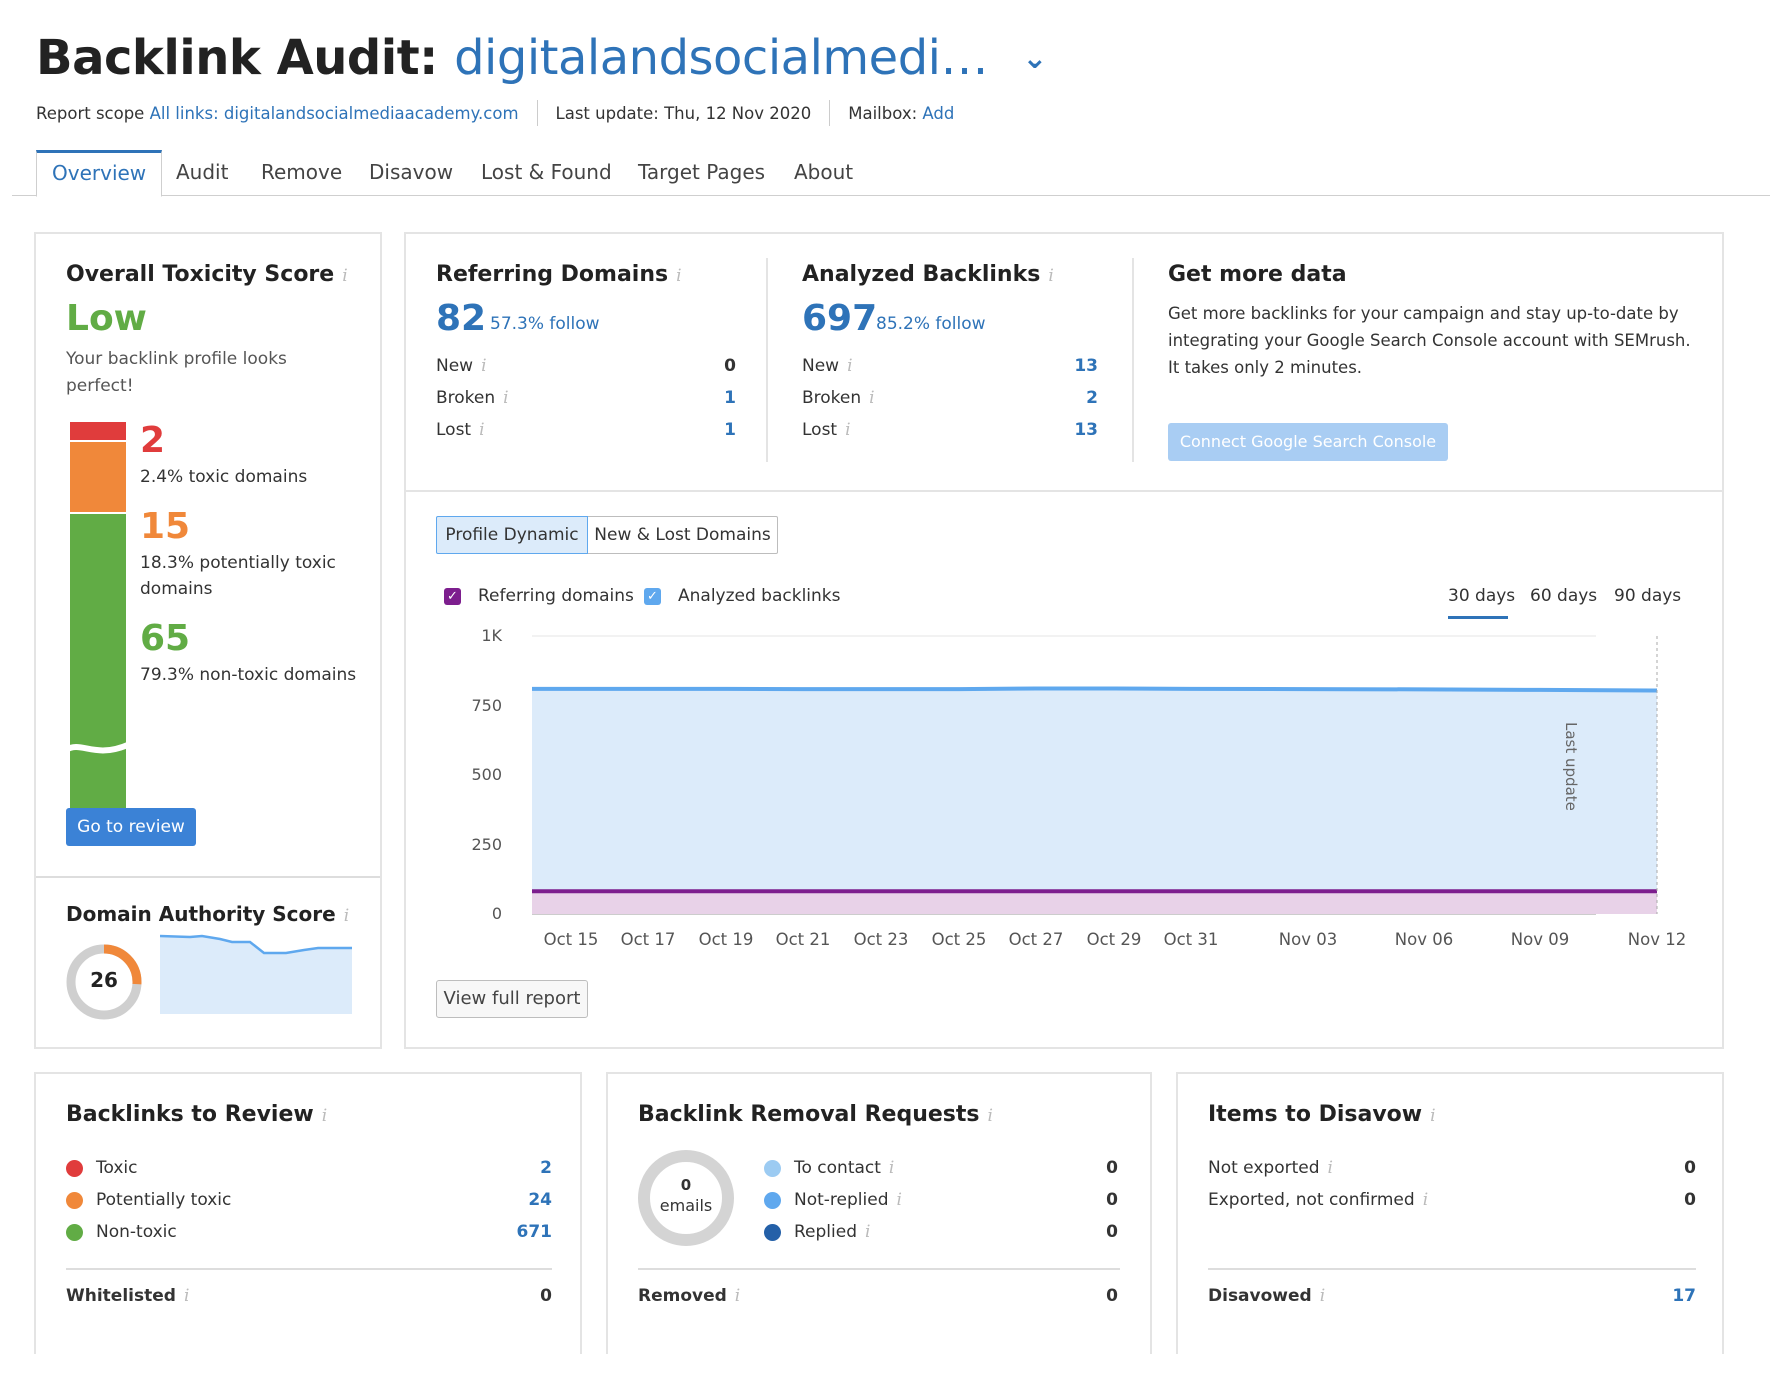 This screenshot has width=1770, height=1392. What do you see at coordinates (938, 113) in the screenshot?
I see `mailbox-add-link: Add` at bounding box center [938, 113].